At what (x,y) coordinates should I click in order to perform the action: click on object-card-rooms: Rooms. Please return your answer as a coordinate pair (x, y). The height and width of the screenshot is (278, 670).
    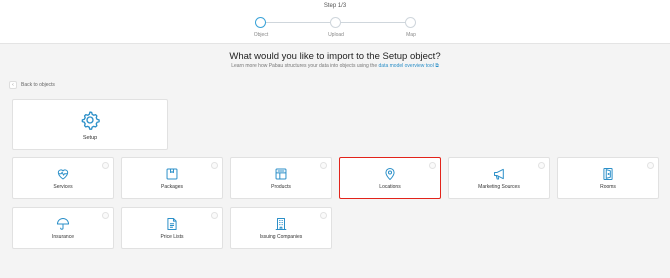
    Looking at the image, I should click on (608, 178).